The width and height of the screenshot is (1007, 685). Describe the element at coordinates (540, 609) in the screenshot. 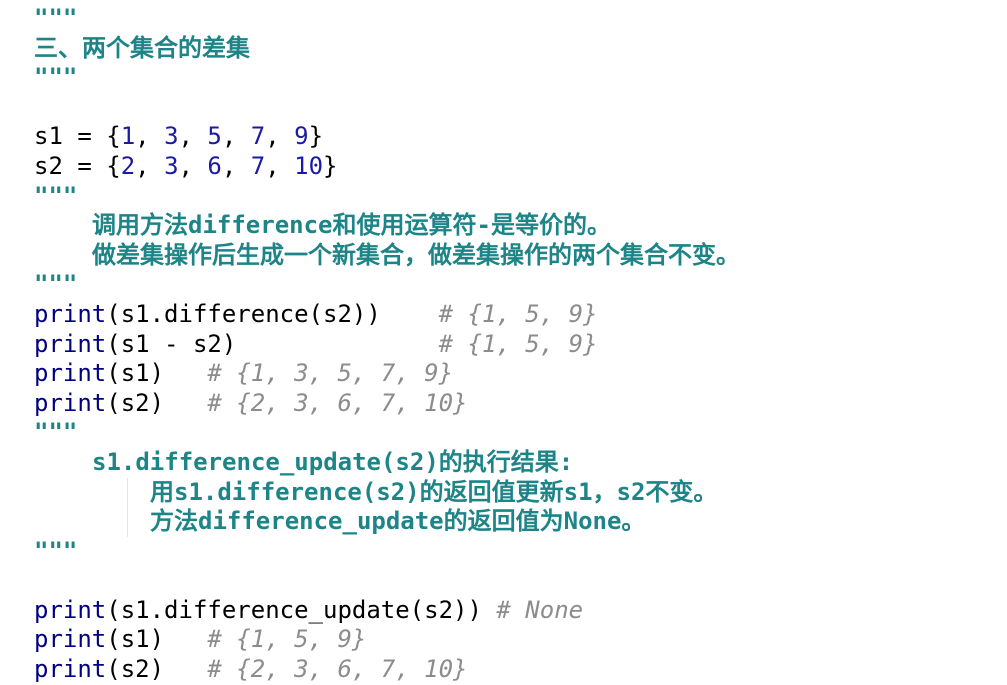

I see `code-comment: # None` at that location.